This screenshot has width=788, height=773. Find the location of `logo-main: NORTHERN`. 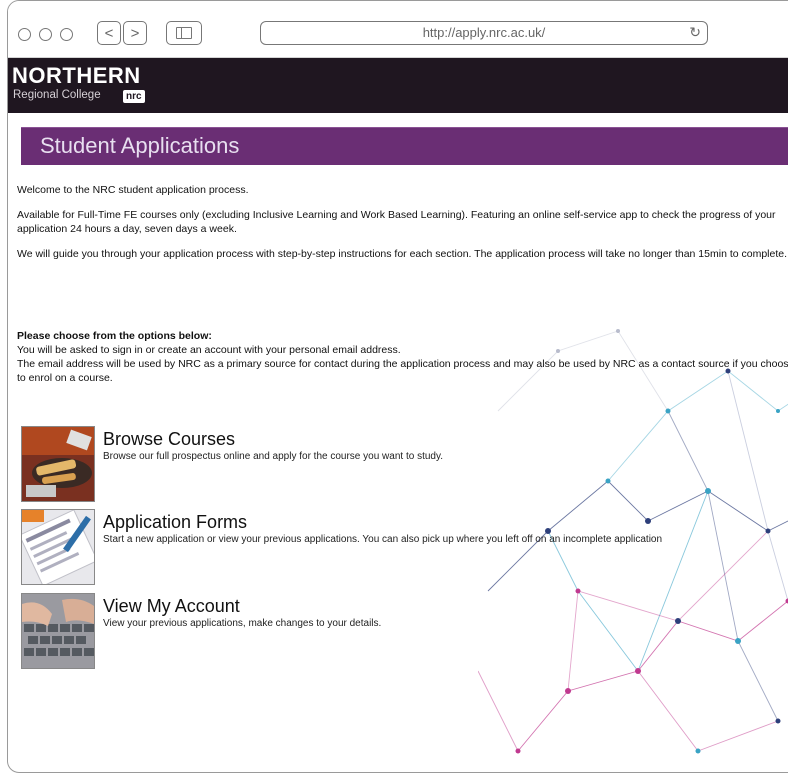

logo-main: NORTHERN is located at coordinates (76, 76).